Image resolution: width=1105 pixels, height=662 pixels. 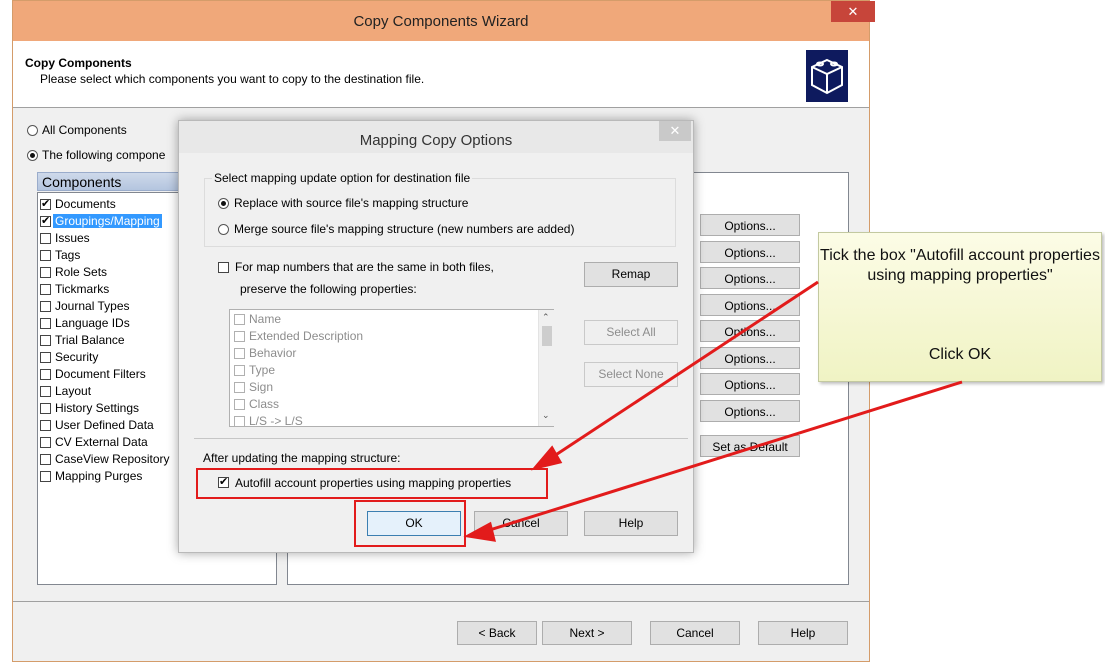 What do you see at coordinates (681, 372) in the screenshot?
I see `arrow-to-autofill` at bounding box center [681, 372].